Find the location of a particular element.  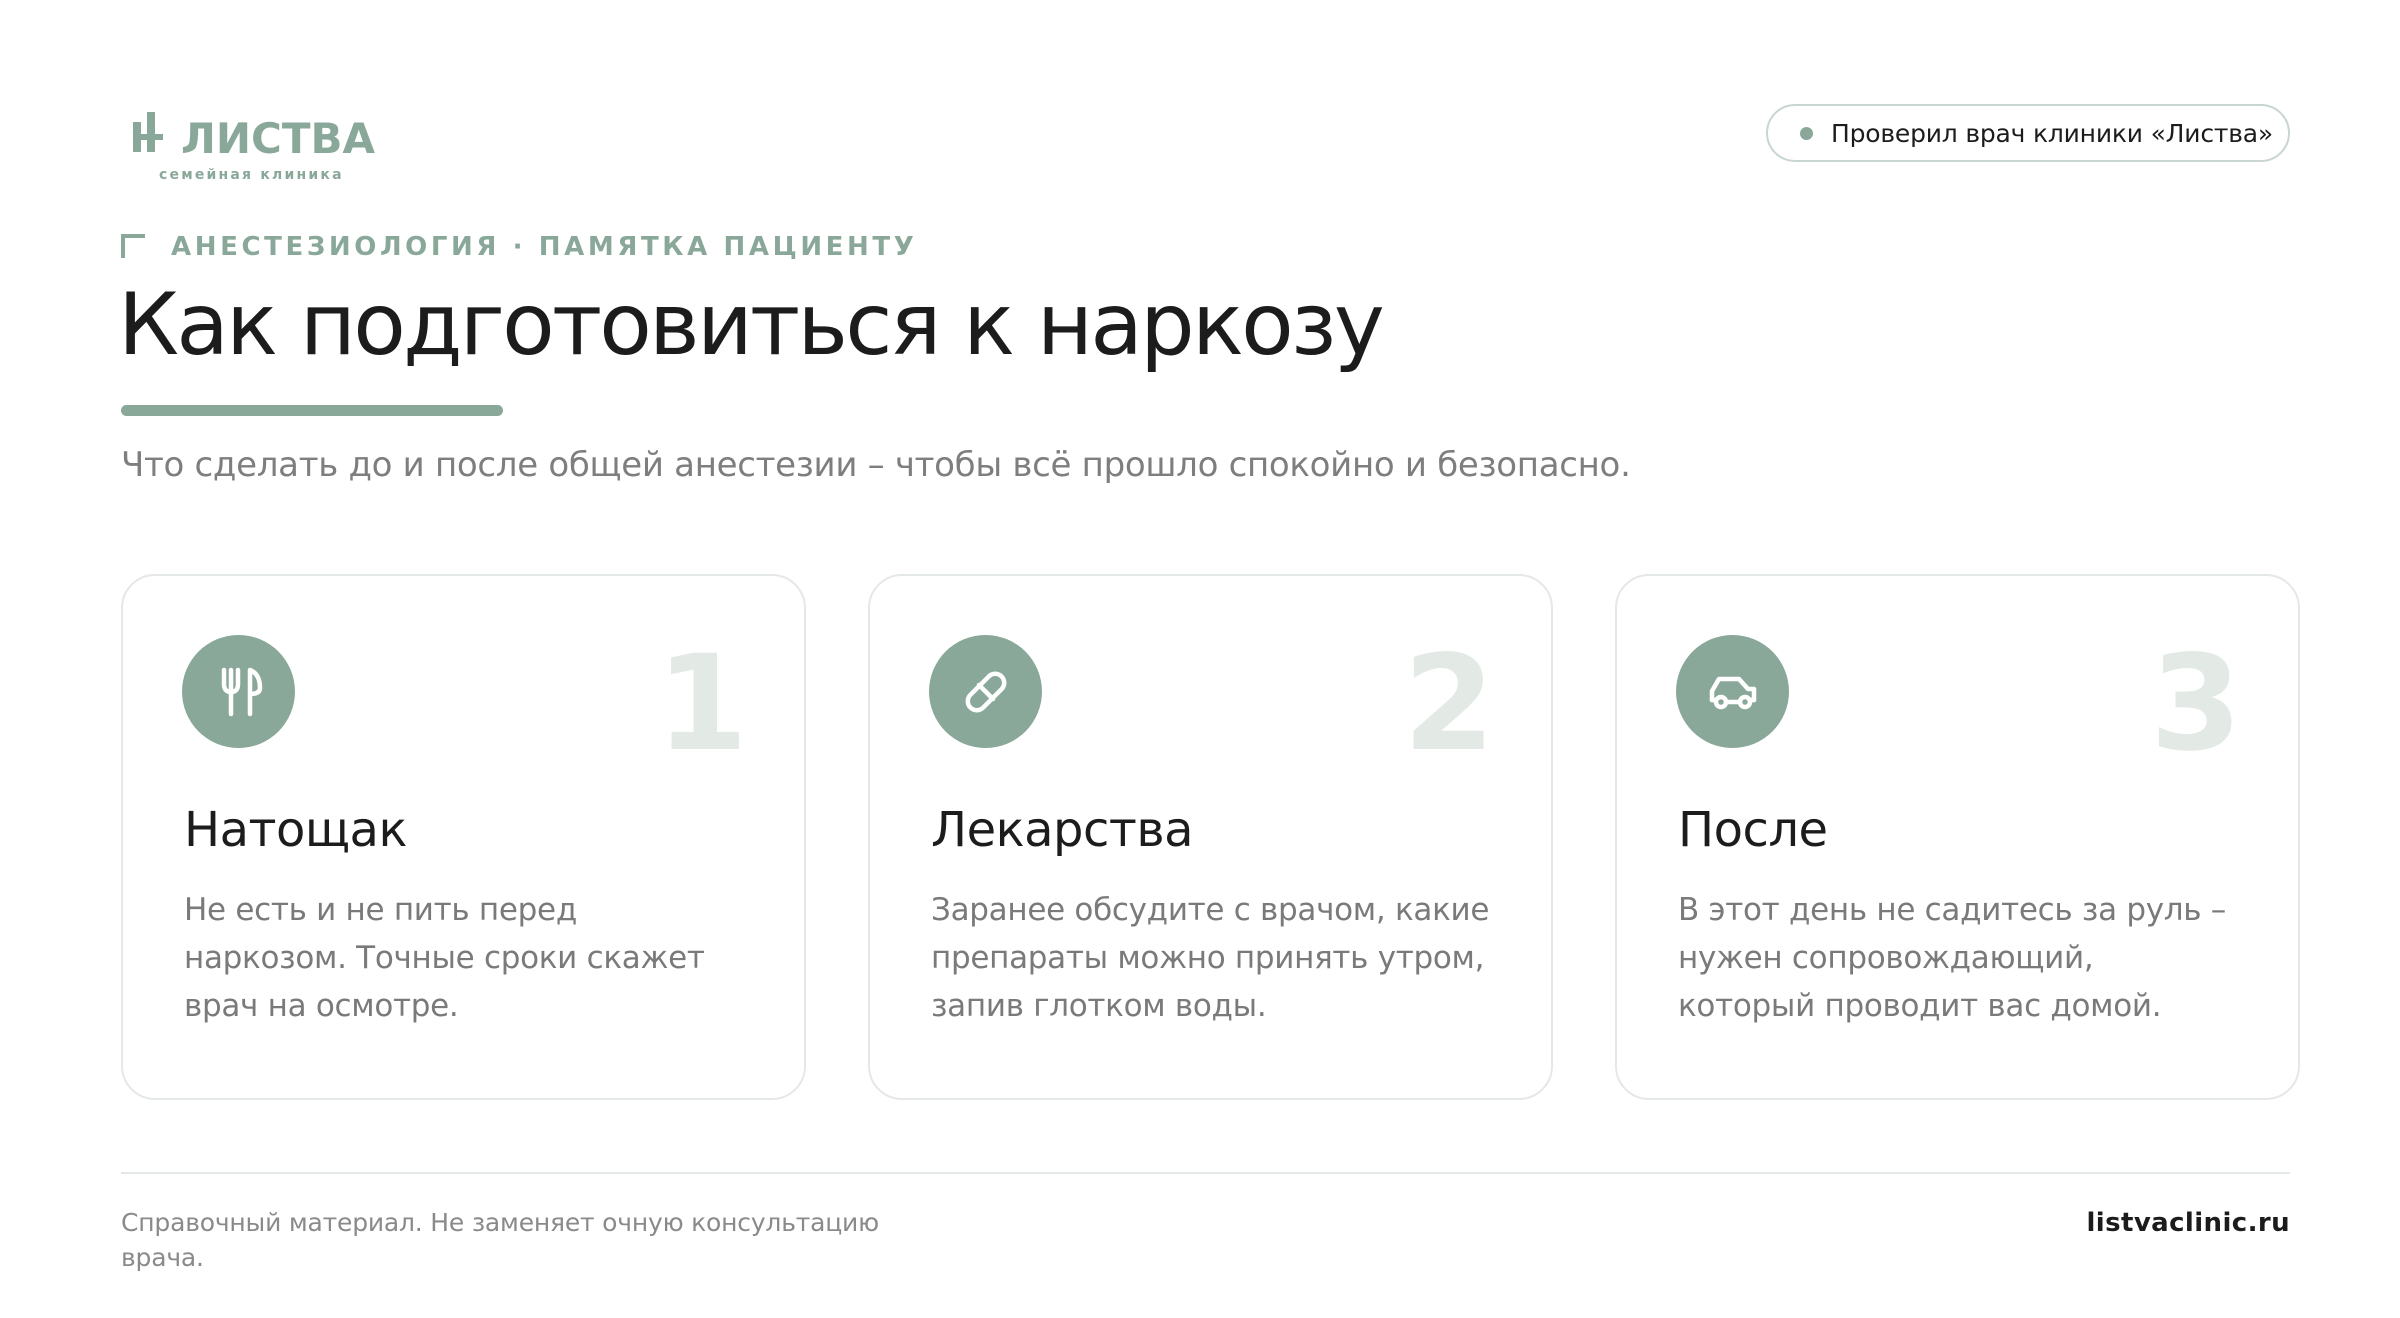

step-number: 1 is located at coordinates (702, 704).